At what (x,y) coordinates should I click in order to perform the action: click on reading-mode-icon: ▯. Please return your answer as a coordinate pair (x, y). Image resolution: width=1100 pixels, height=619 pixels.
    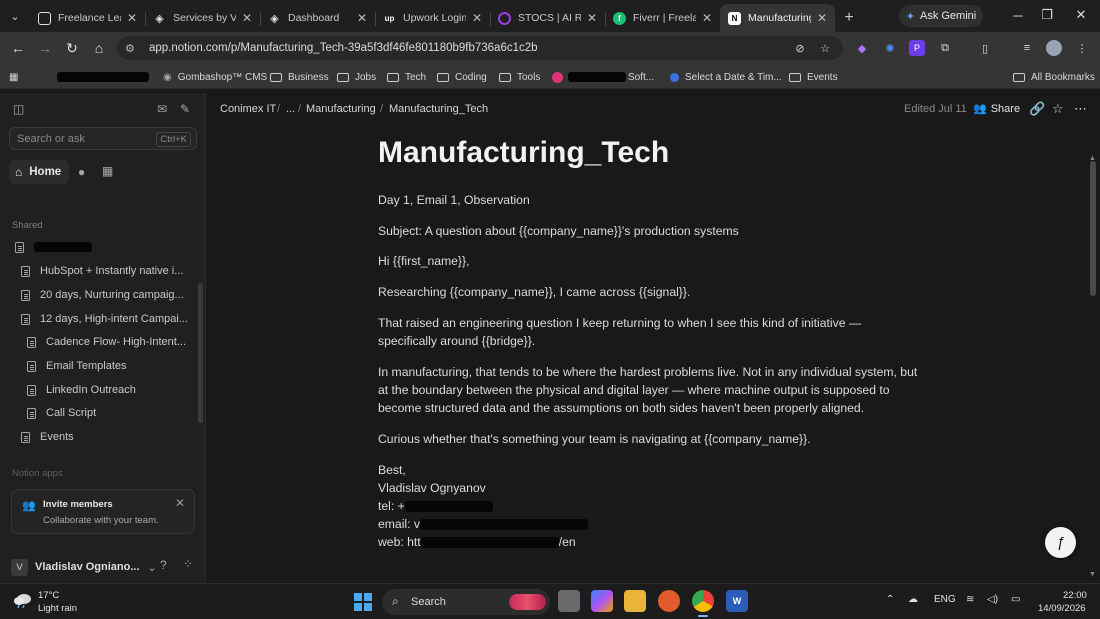
    Looking at the image, I should click on (985, 48).